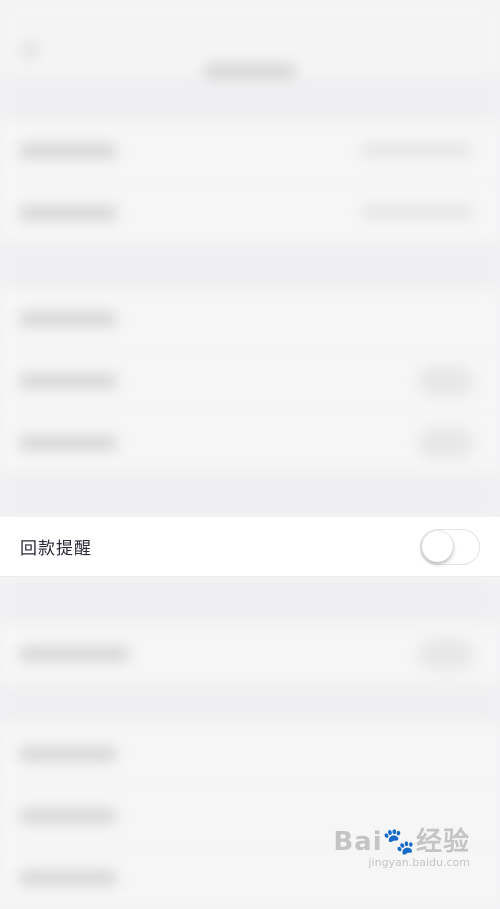  What do you see at coordinates (437, 546) in the screenshot?
I see `toggle-knob` at bounding box center [437, 546].